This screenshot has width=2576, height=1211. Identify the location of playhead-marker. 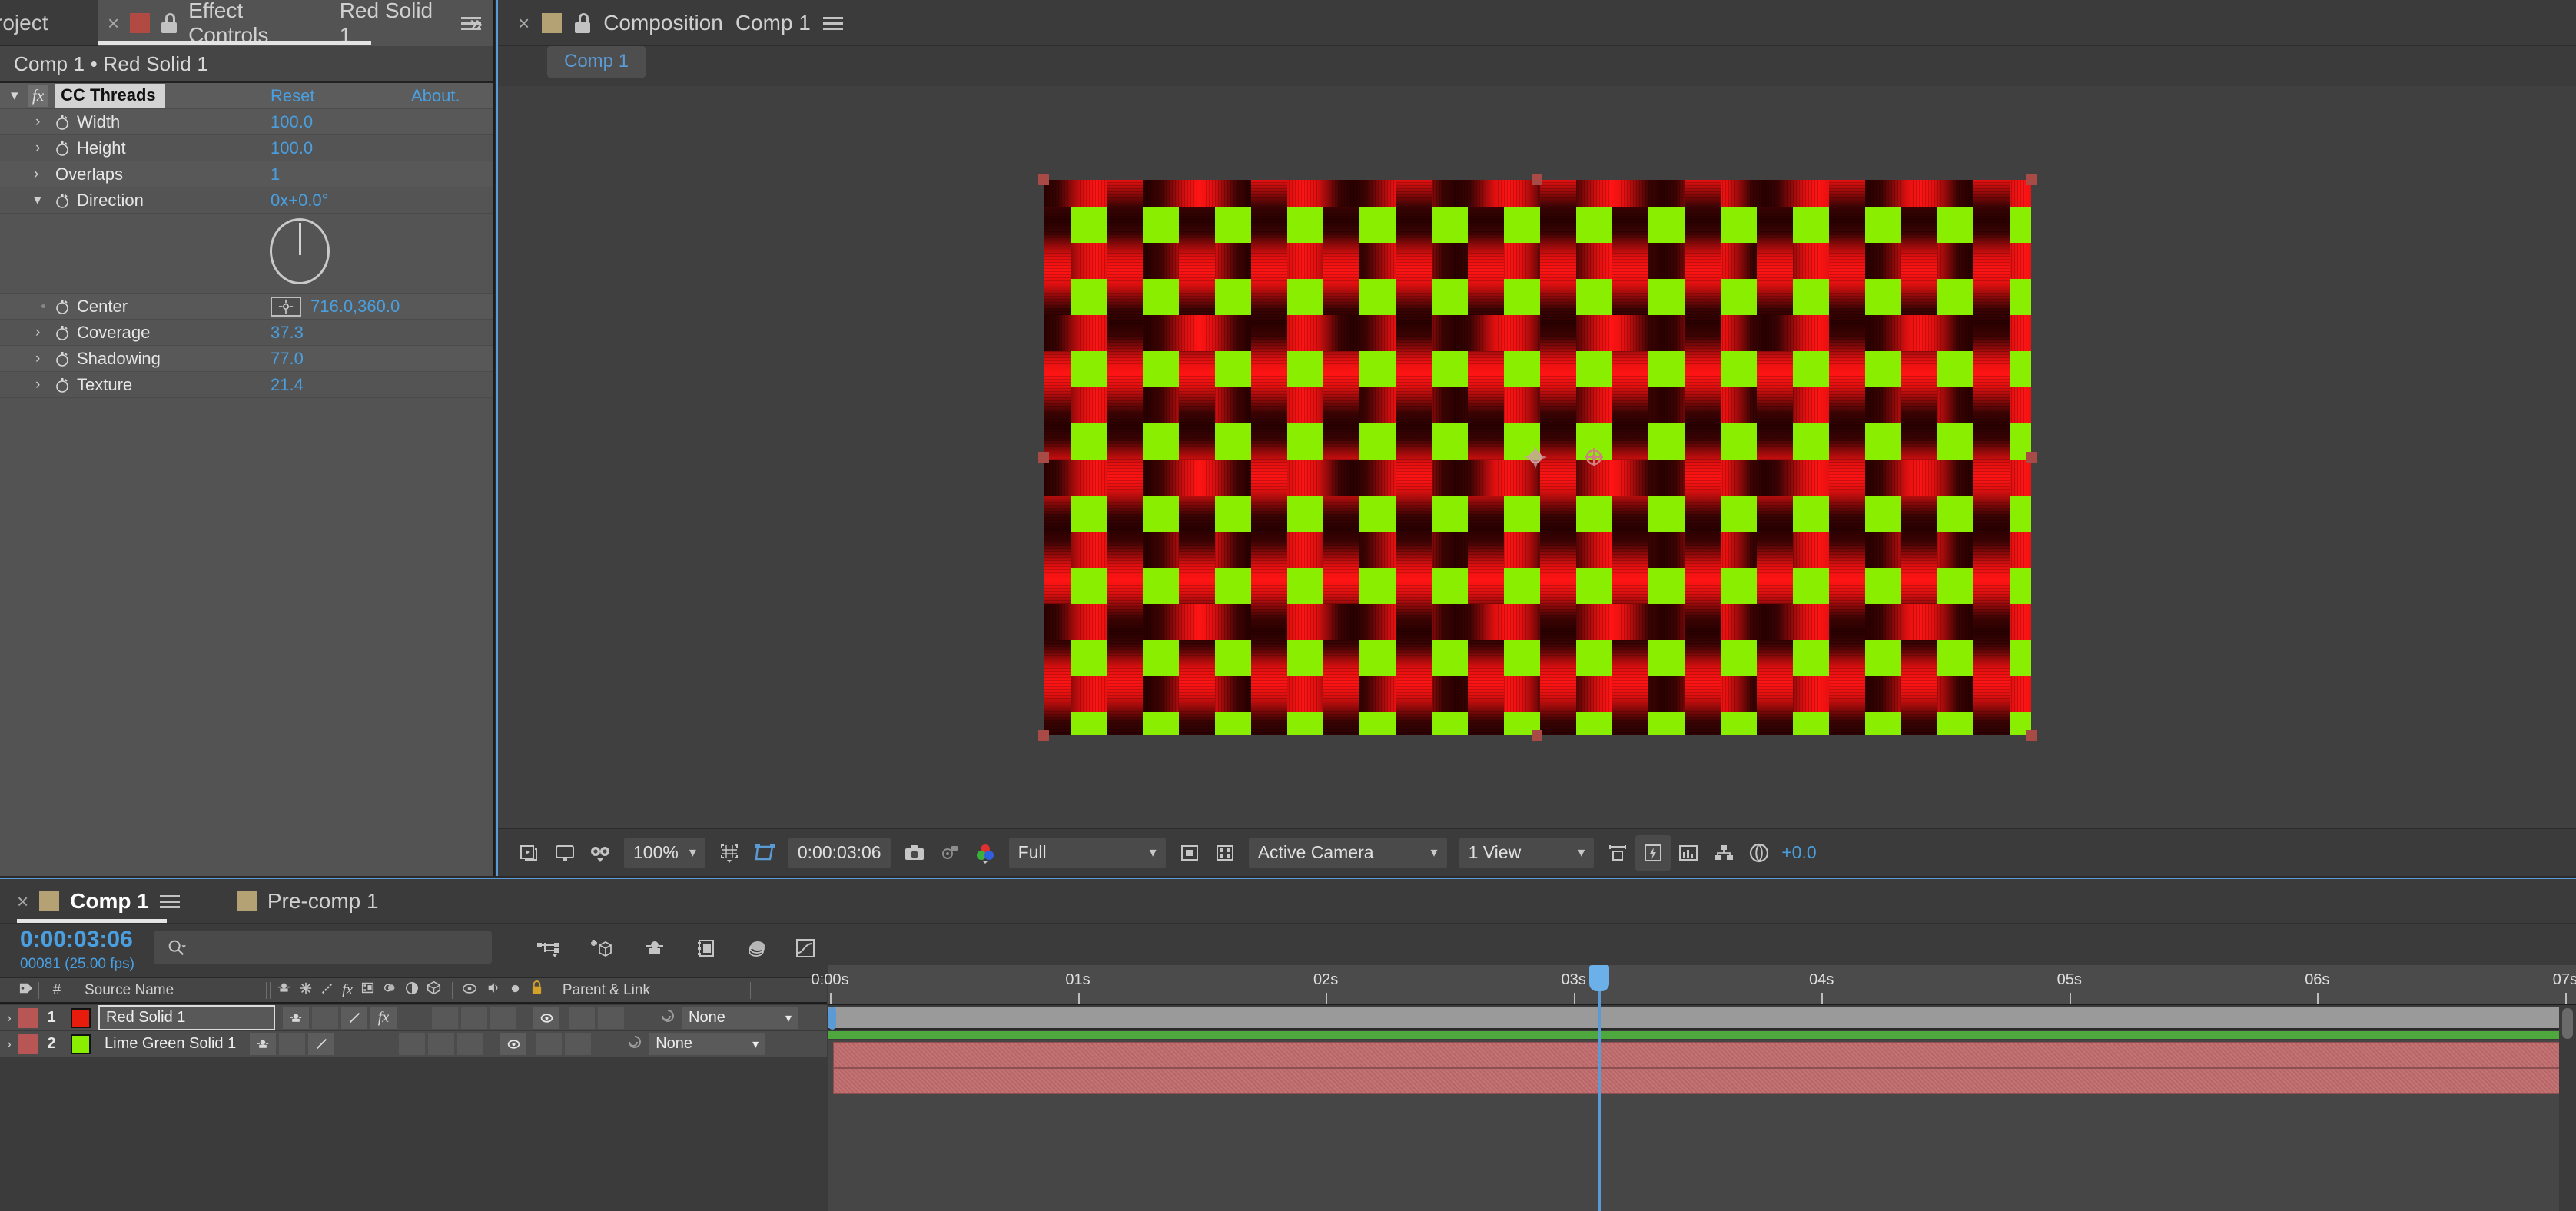
(1598, 978).